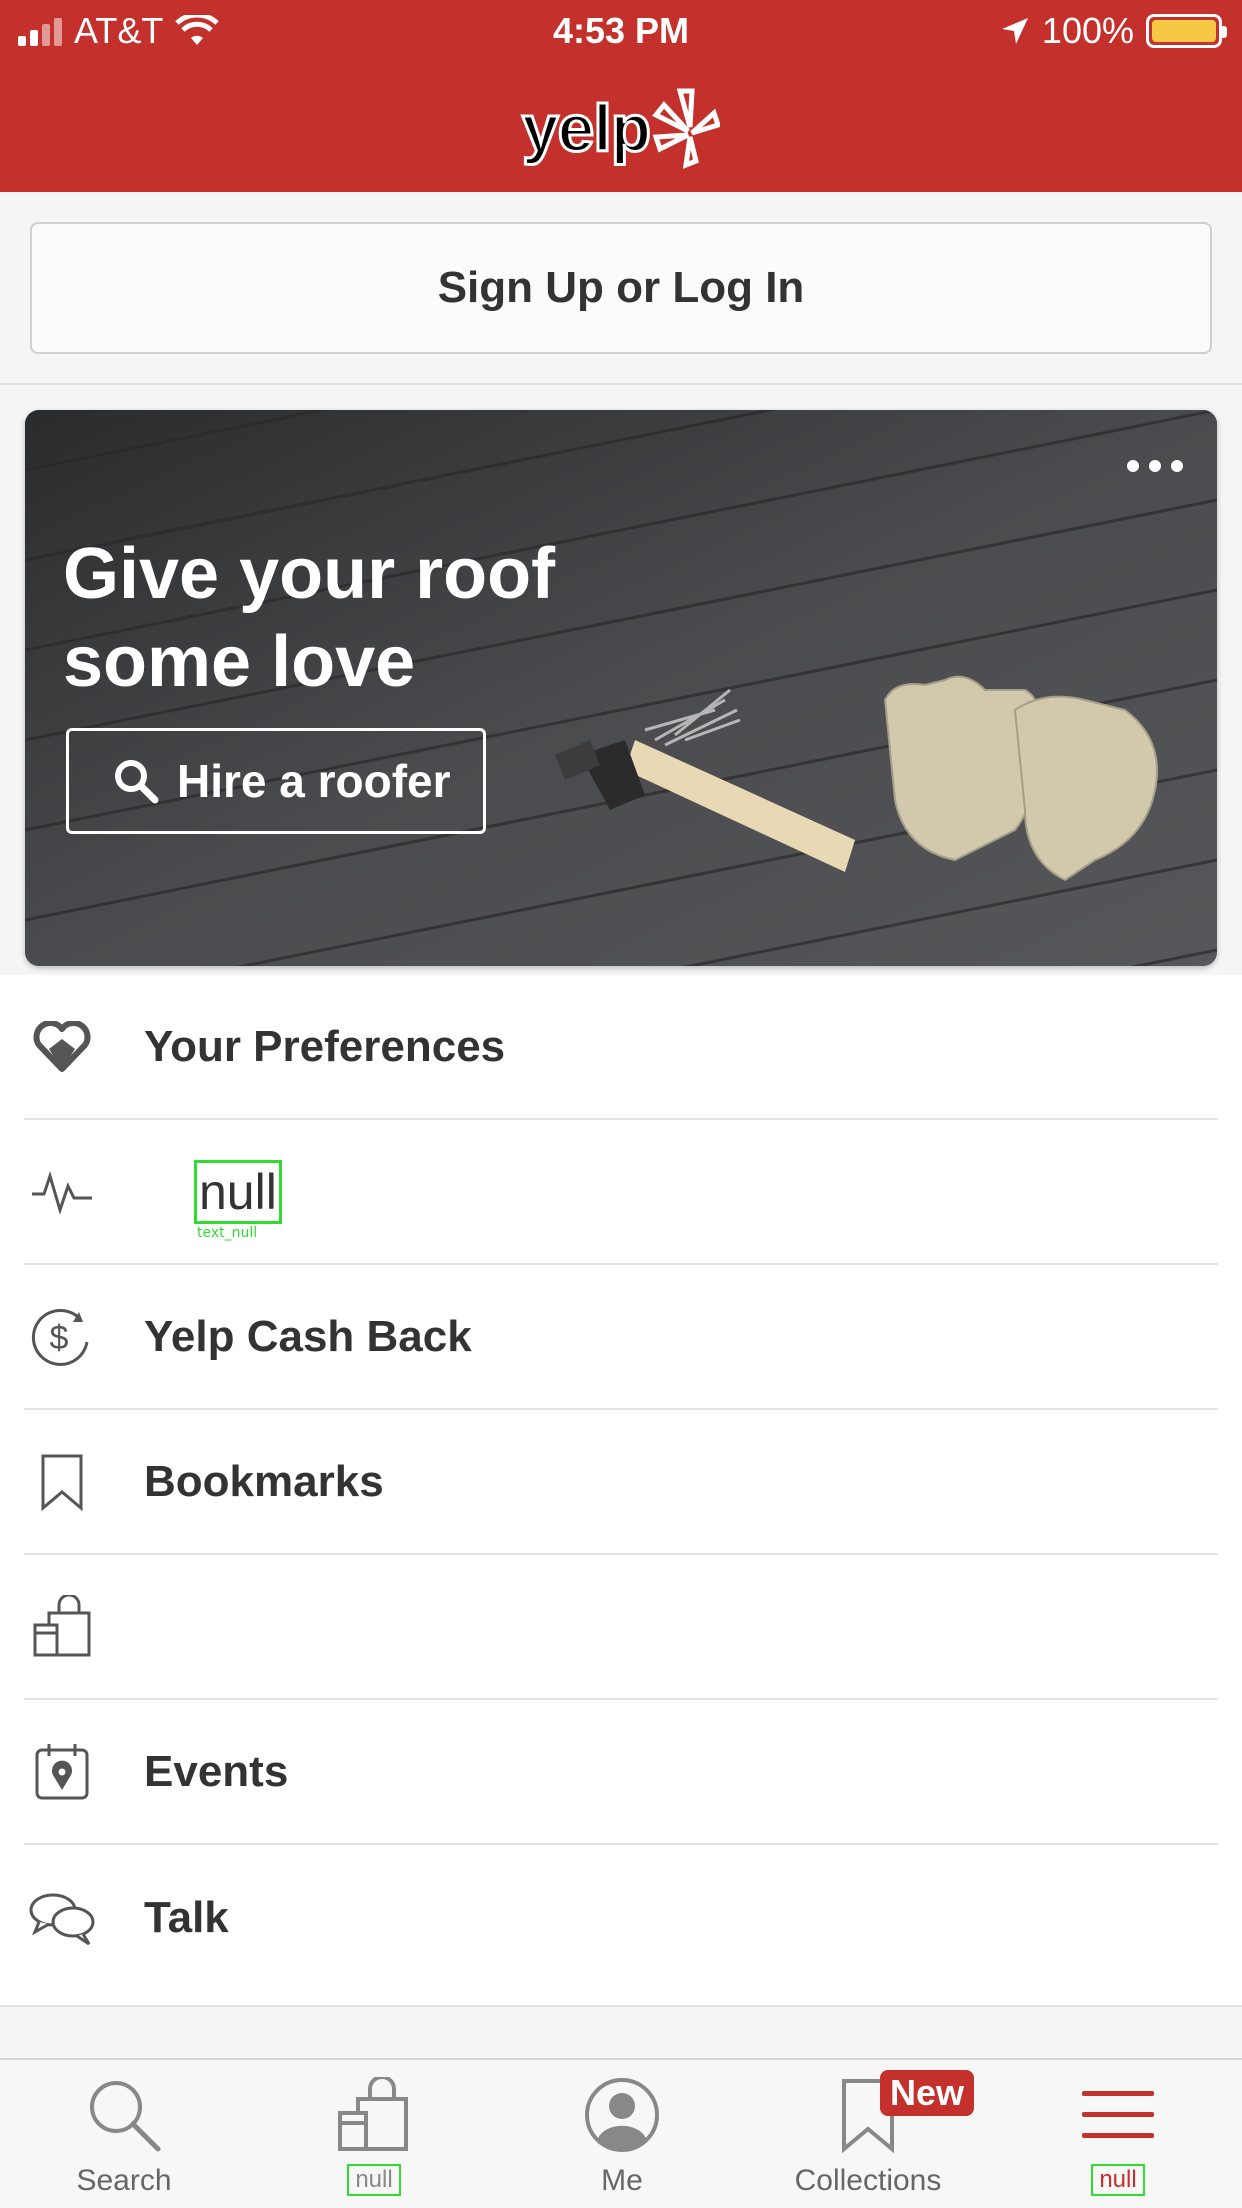 Image resolution: width=1242 pixels, height=2208 pixels. I want to click on signup-section: Sign Up or Log In, so click(621, 288).